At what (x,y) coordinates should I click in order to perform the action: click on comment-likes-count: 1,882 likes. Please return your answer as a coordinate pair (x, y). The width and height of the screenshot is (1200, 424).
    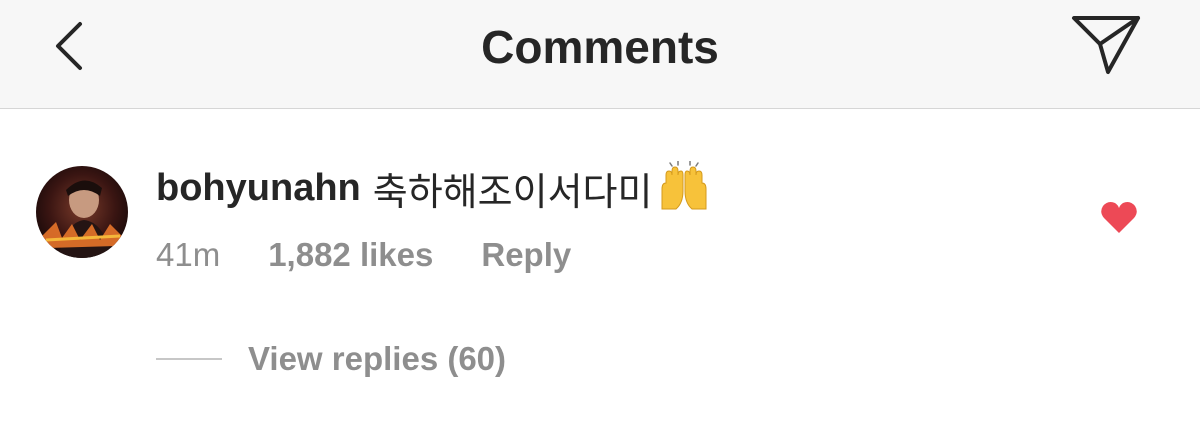
    Looking at the image, I should click on (350, 255).